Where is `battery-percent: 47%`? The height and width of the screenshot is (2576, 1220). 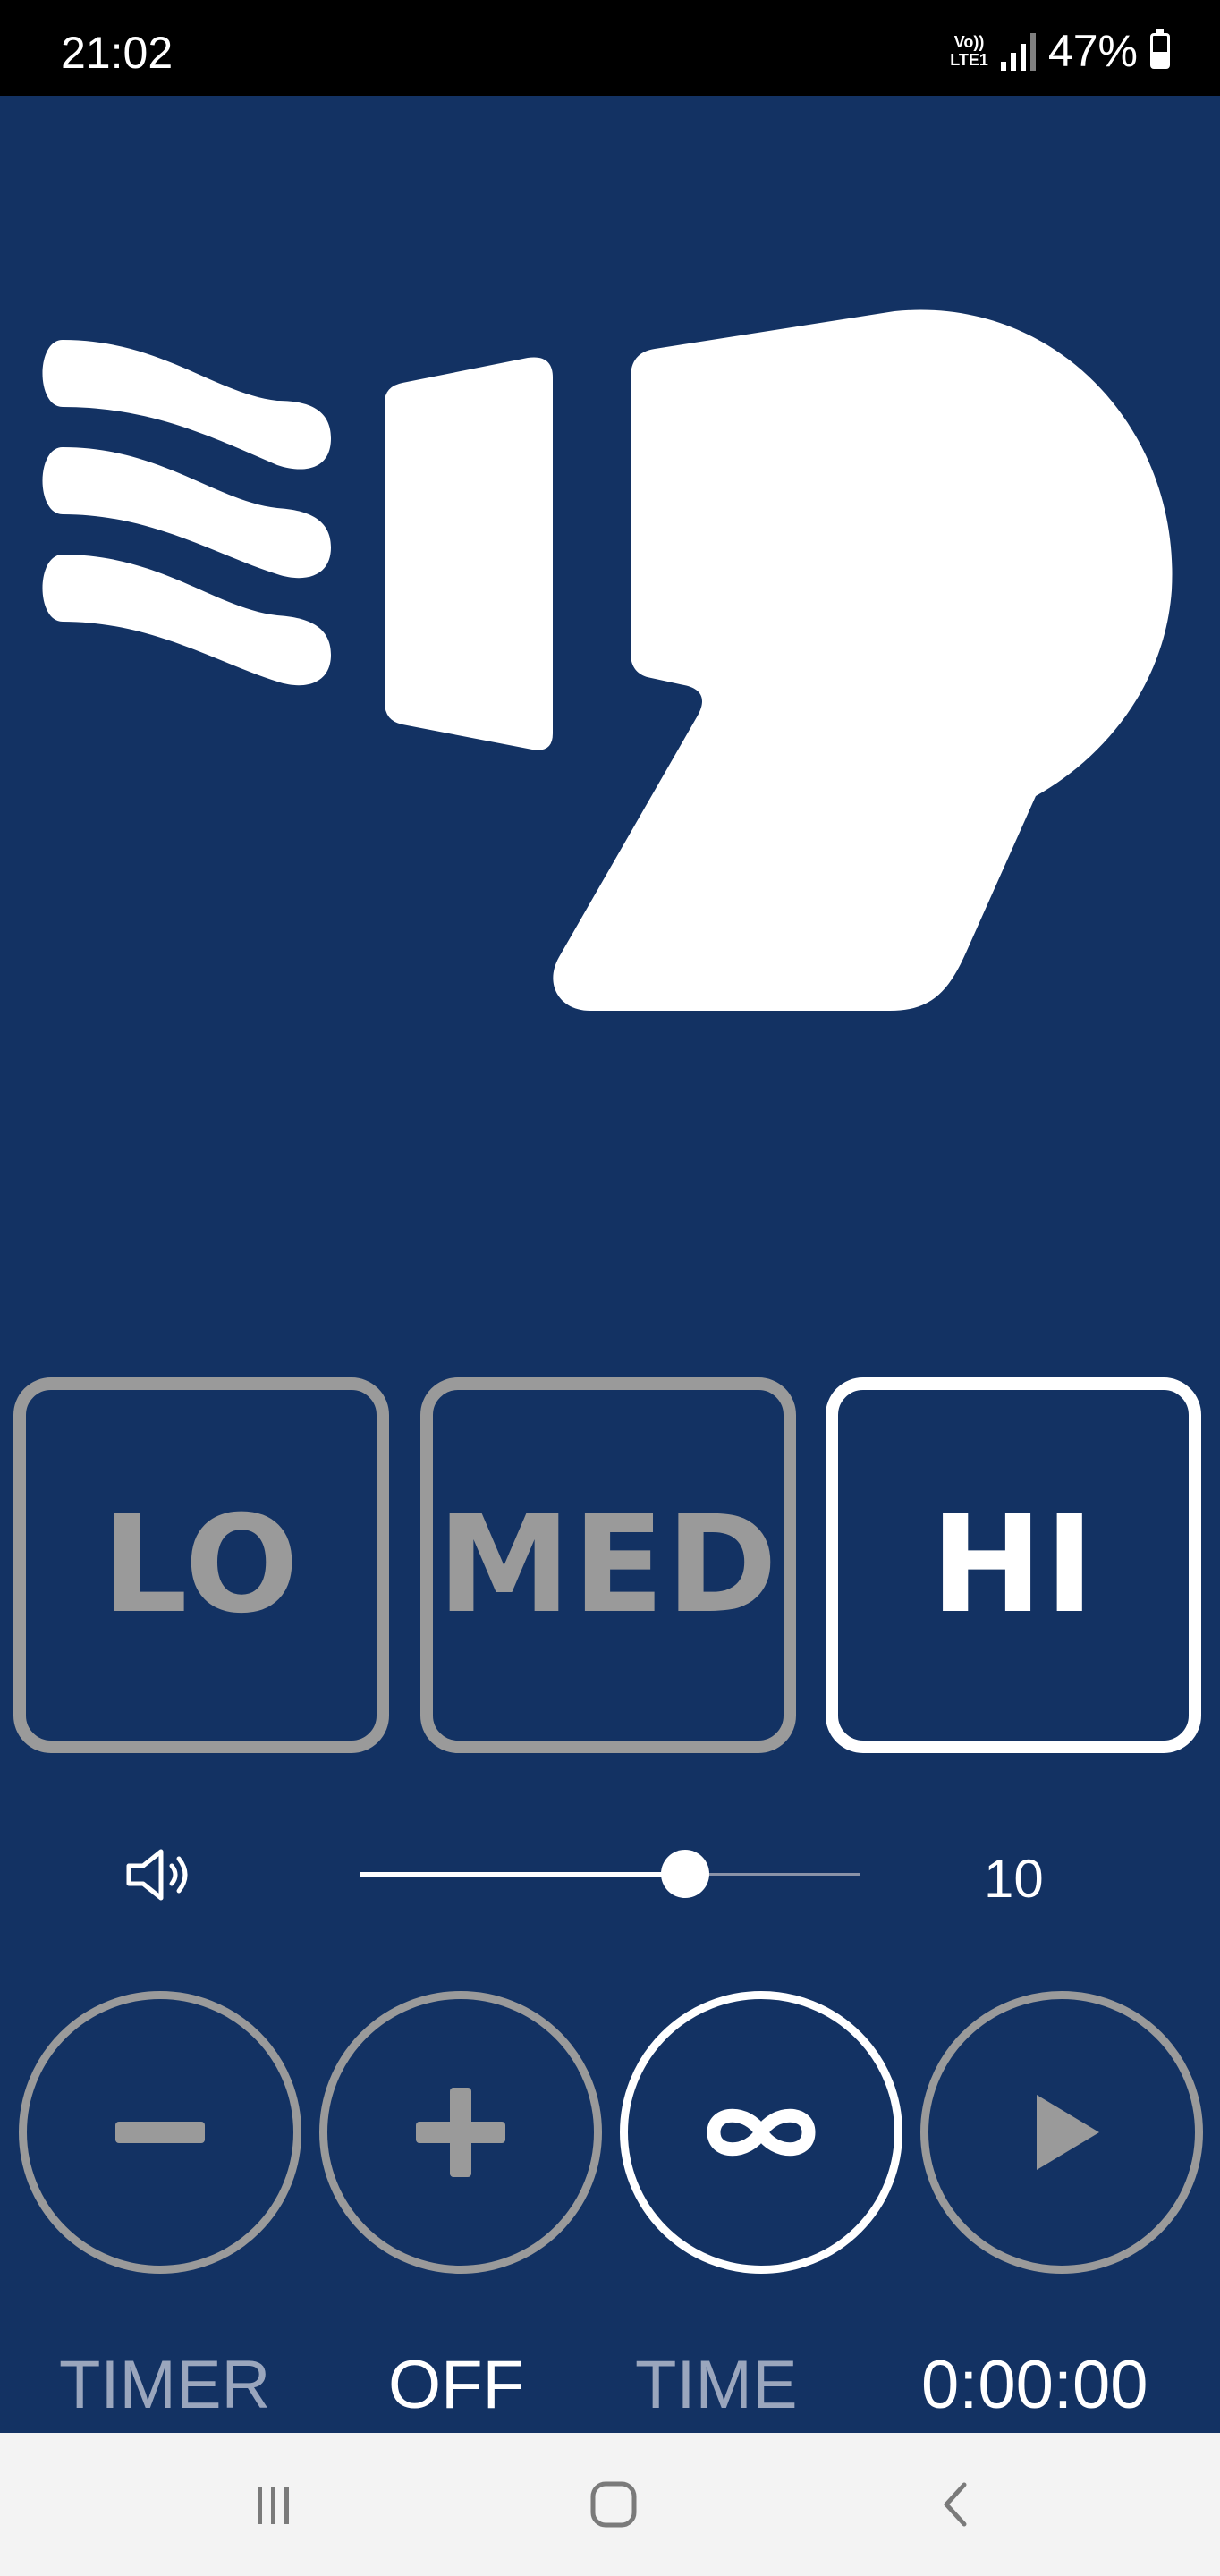
battery-percent: 47% is located at coordinates (1092, 51).